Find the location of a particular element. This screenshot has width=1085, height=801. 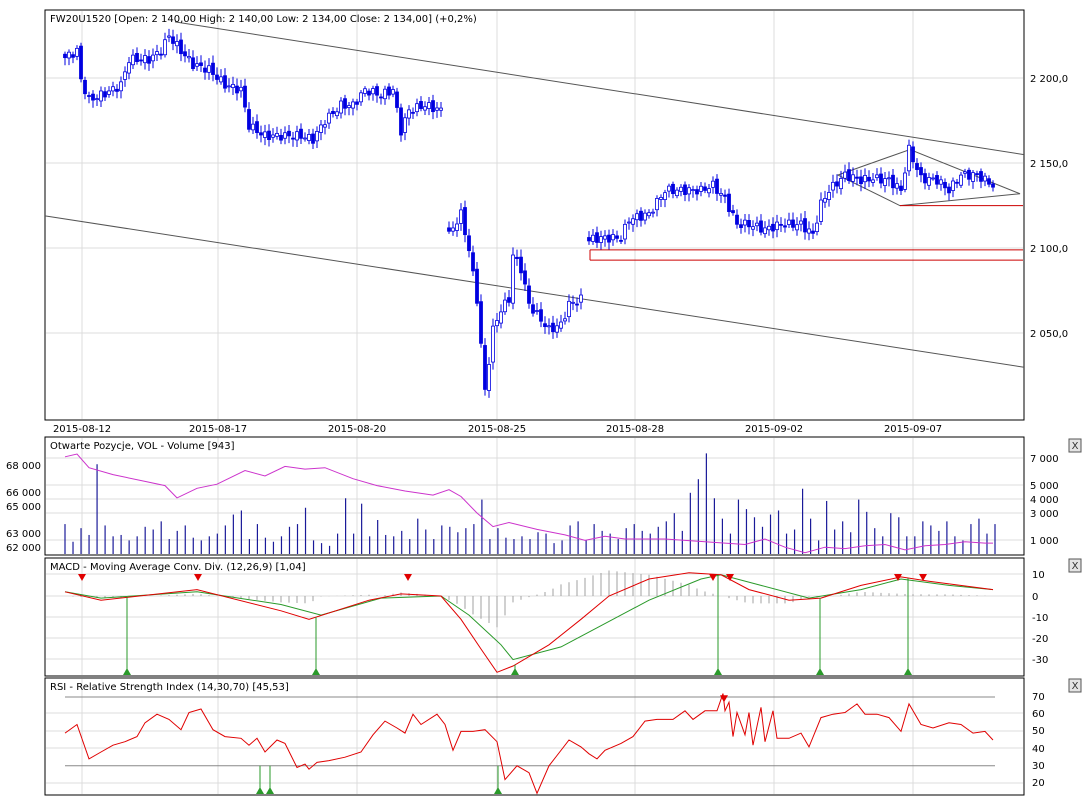

date-tick: 2015-08-20 is located at coordinates (357, 429).